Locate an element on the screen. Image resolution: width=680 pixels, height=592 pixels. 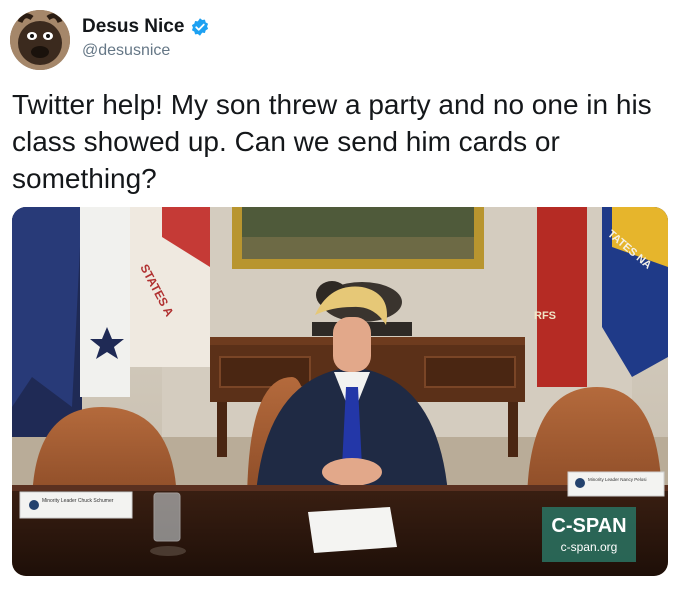
avatar-dog-icon is located at coordinates (40, 40).